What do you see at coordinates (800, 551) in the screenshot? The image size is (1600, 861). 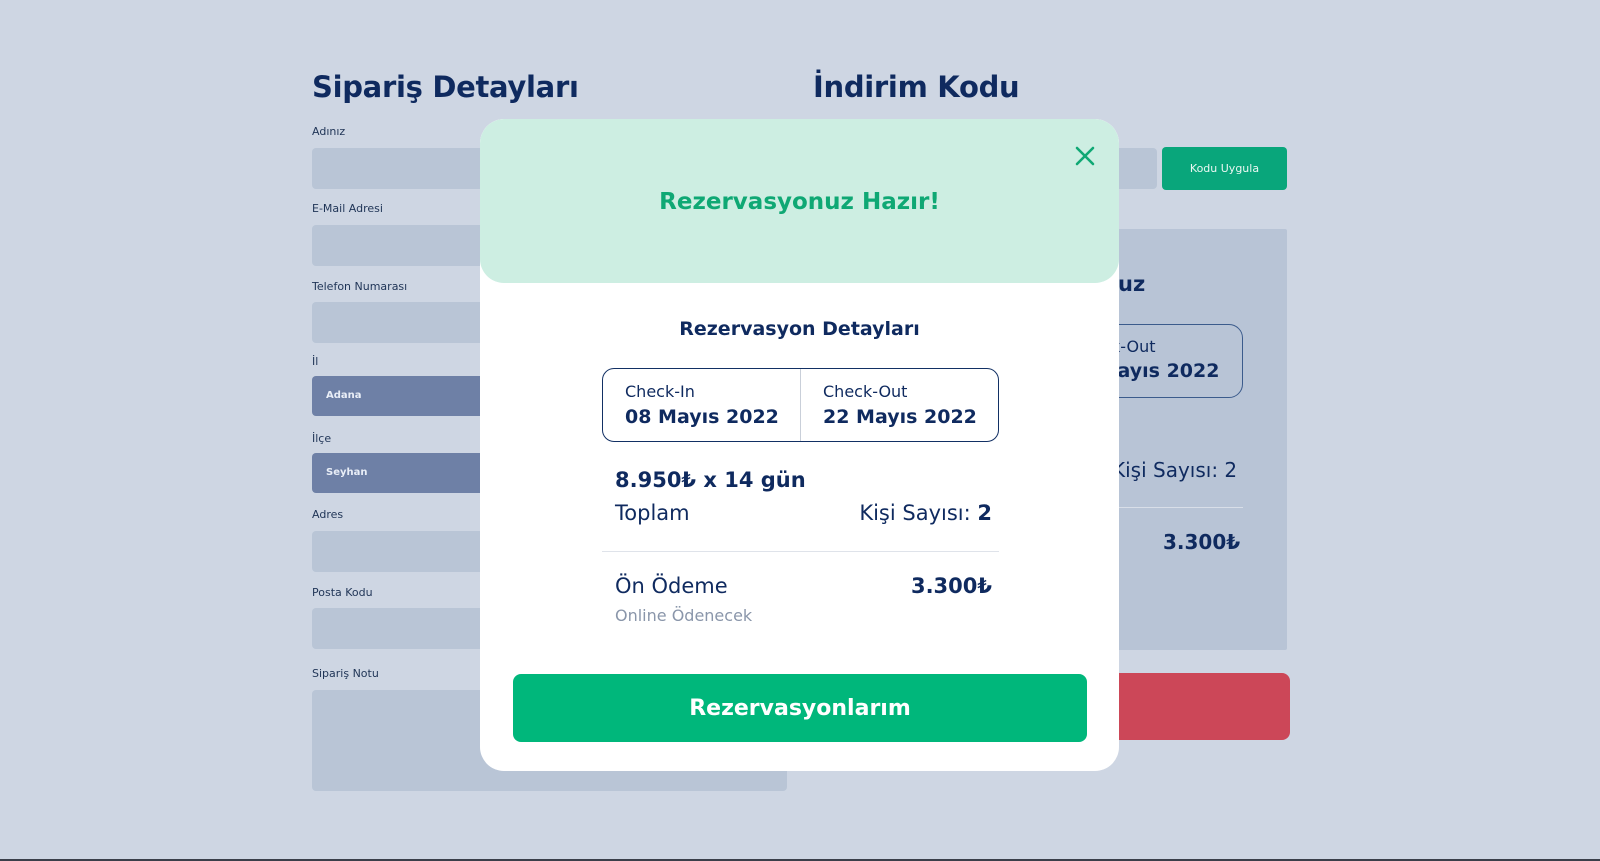 I see `modal-divider` at bounding box center [800, 551].